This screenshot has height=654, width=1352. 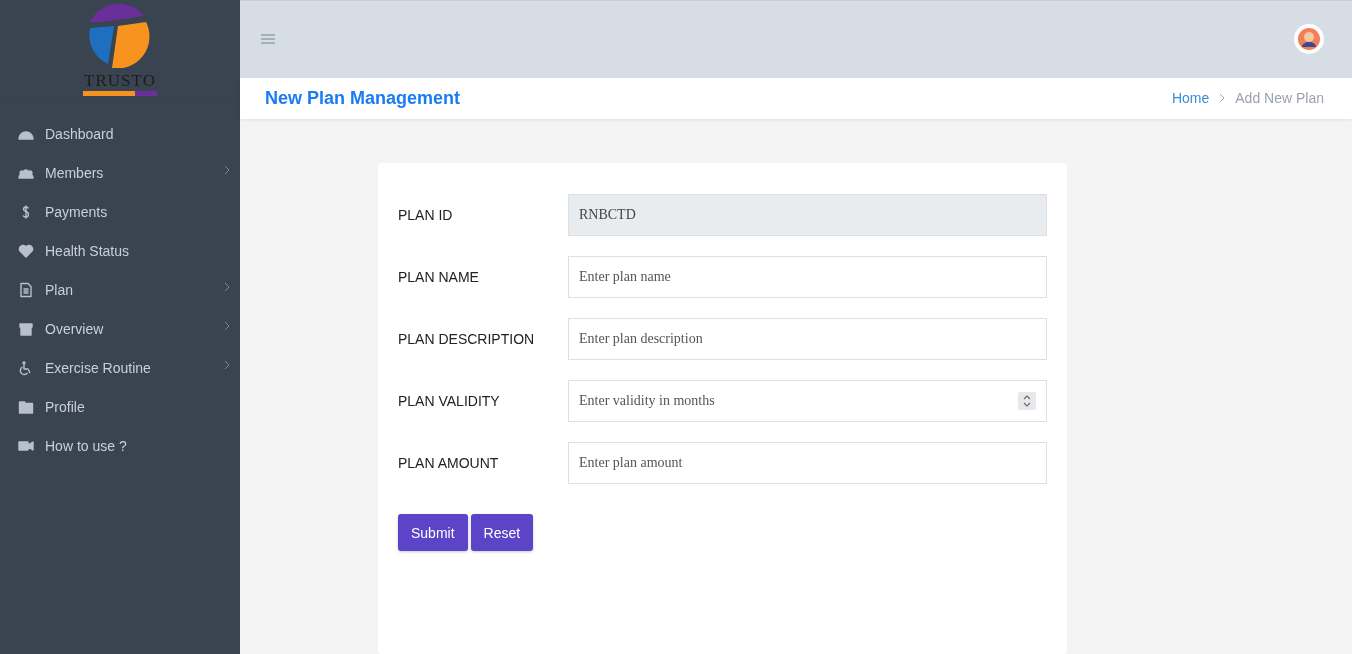 I want to click on input-field: RNBCTD, so click(x=807, y=215).